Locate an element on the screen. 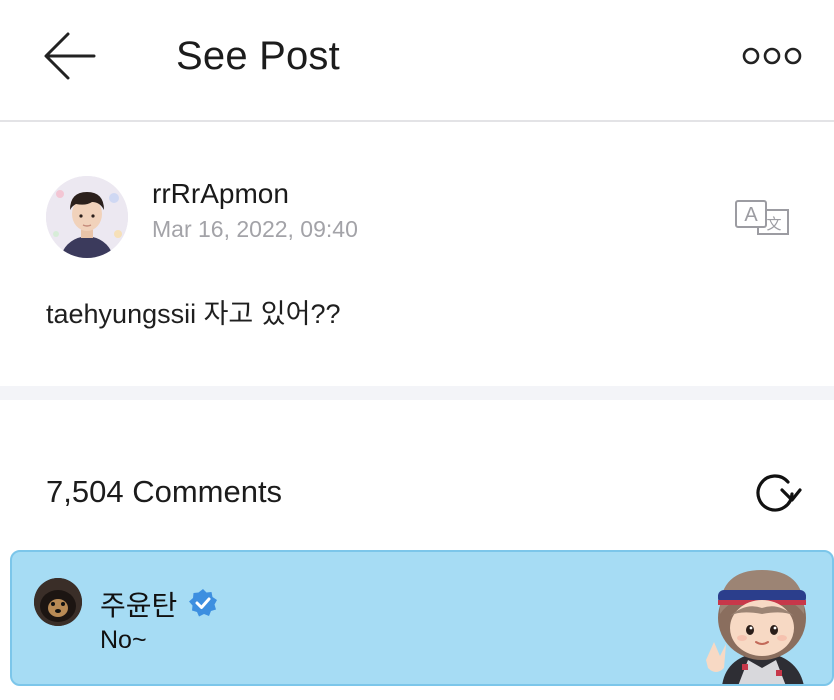 The image size is (834, 700). arrow-left-icon is located at coordinates (70, 56).